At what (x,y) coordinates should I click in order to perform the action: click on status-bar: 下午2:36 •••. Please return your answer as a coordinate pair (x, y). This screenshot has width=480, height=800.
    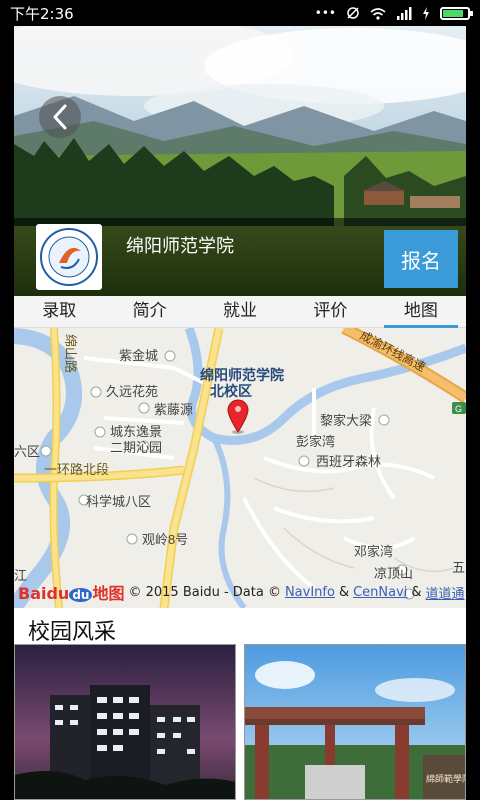
    Looking at the image, I should click on (240, 13).